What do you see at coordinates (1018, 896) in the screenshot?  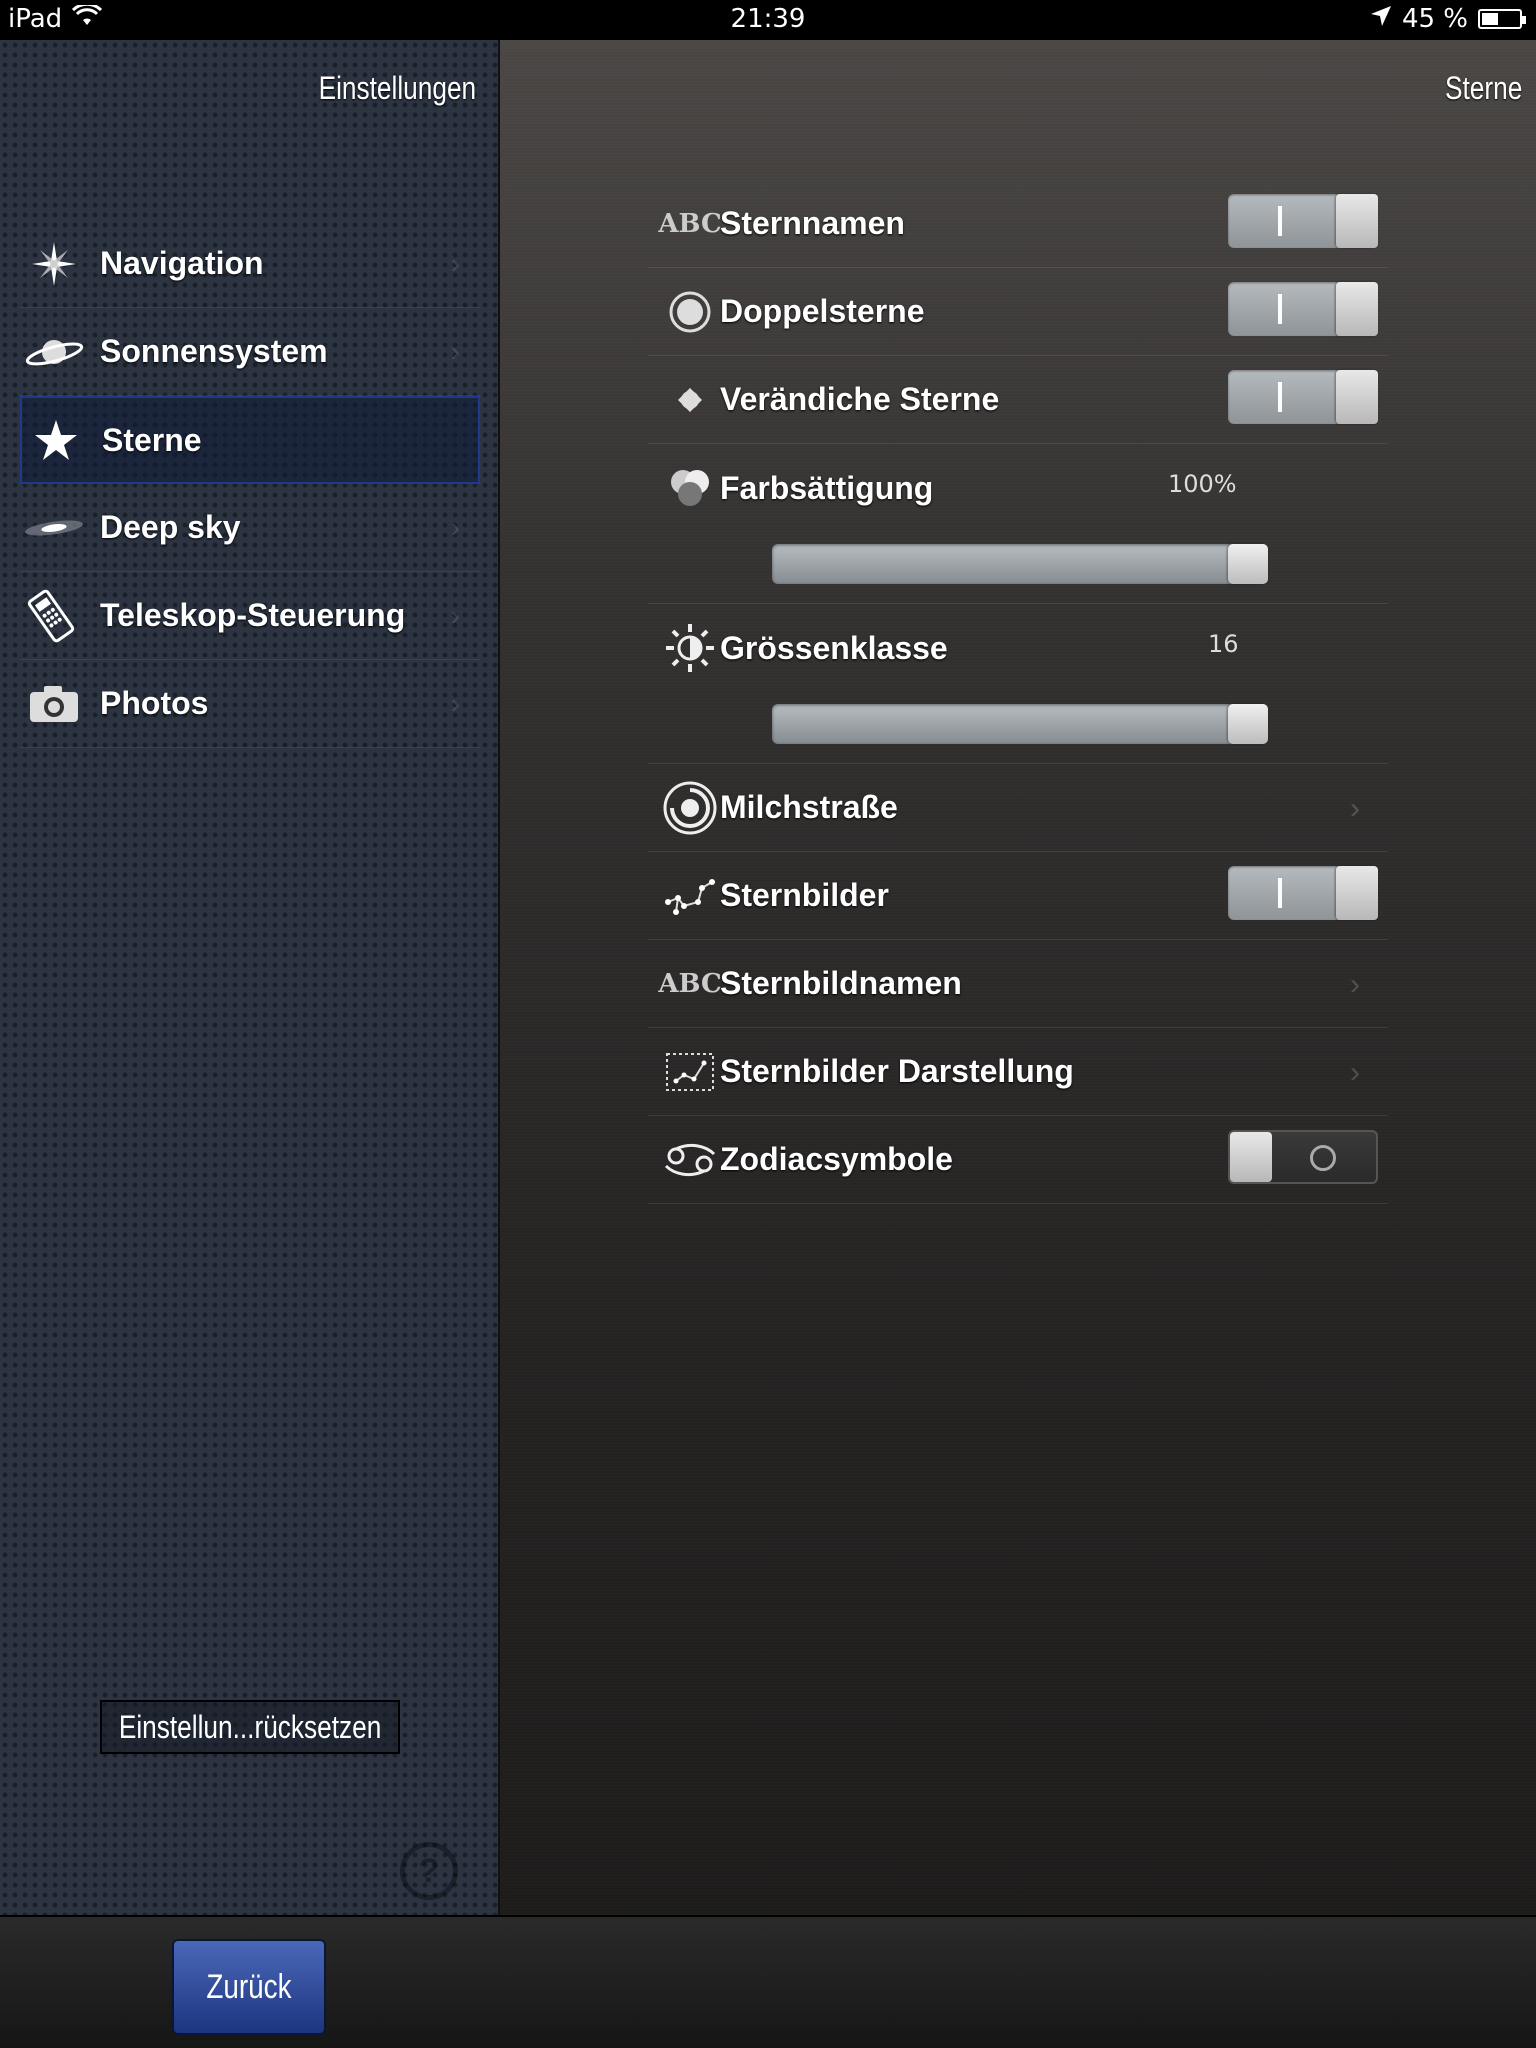 I see `row-sternbilder: Sternbilder` at bounding box center [1018, 896].